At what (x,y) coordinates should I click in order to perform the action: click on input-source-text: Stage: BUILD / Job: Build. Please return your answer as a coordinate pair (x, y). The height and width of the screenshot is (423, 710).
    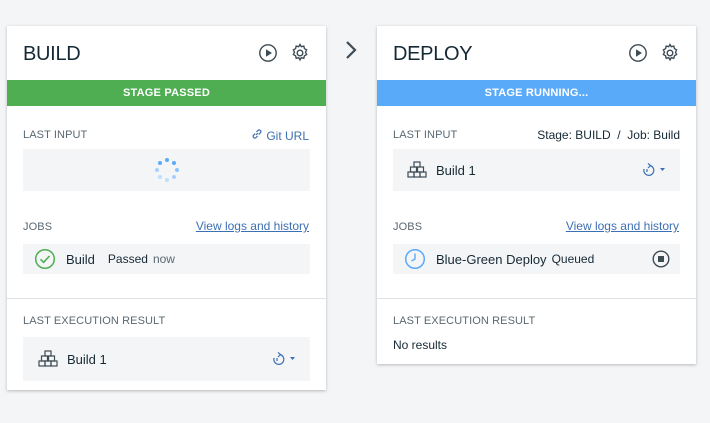
    Looking at the image, I should click on (608, 135).